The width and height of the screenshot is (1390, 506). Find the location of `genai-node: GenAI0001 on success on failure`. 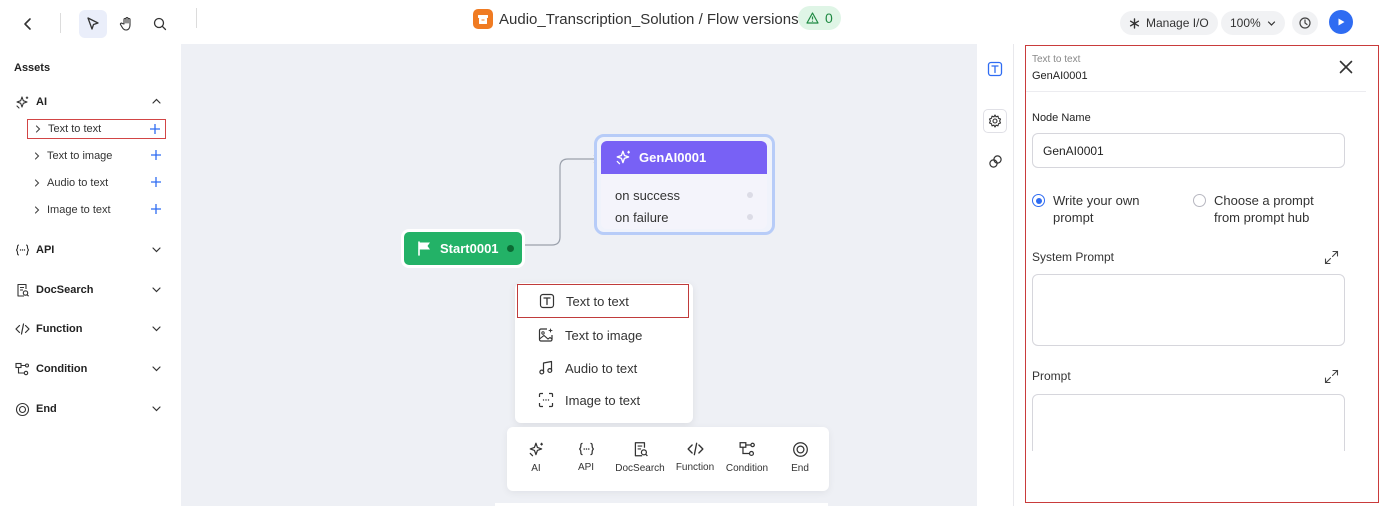

genai-node: GenAI0001 on success on failure is located at coordinates (684, 184).